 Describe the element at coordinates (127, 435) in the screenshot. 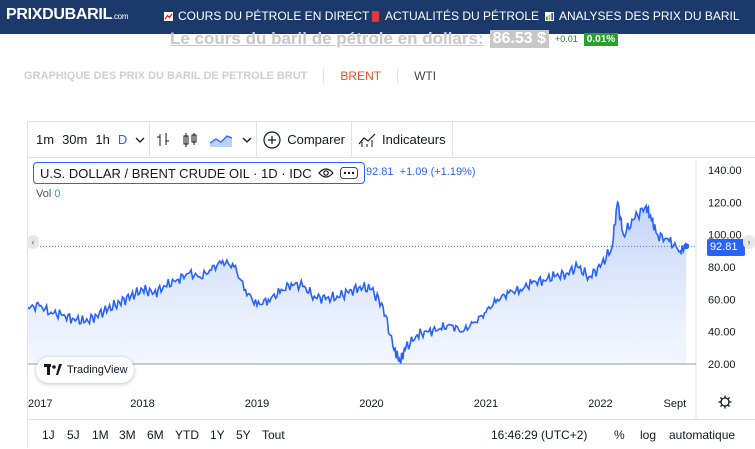

I see `range-3m: 3M` at that location.